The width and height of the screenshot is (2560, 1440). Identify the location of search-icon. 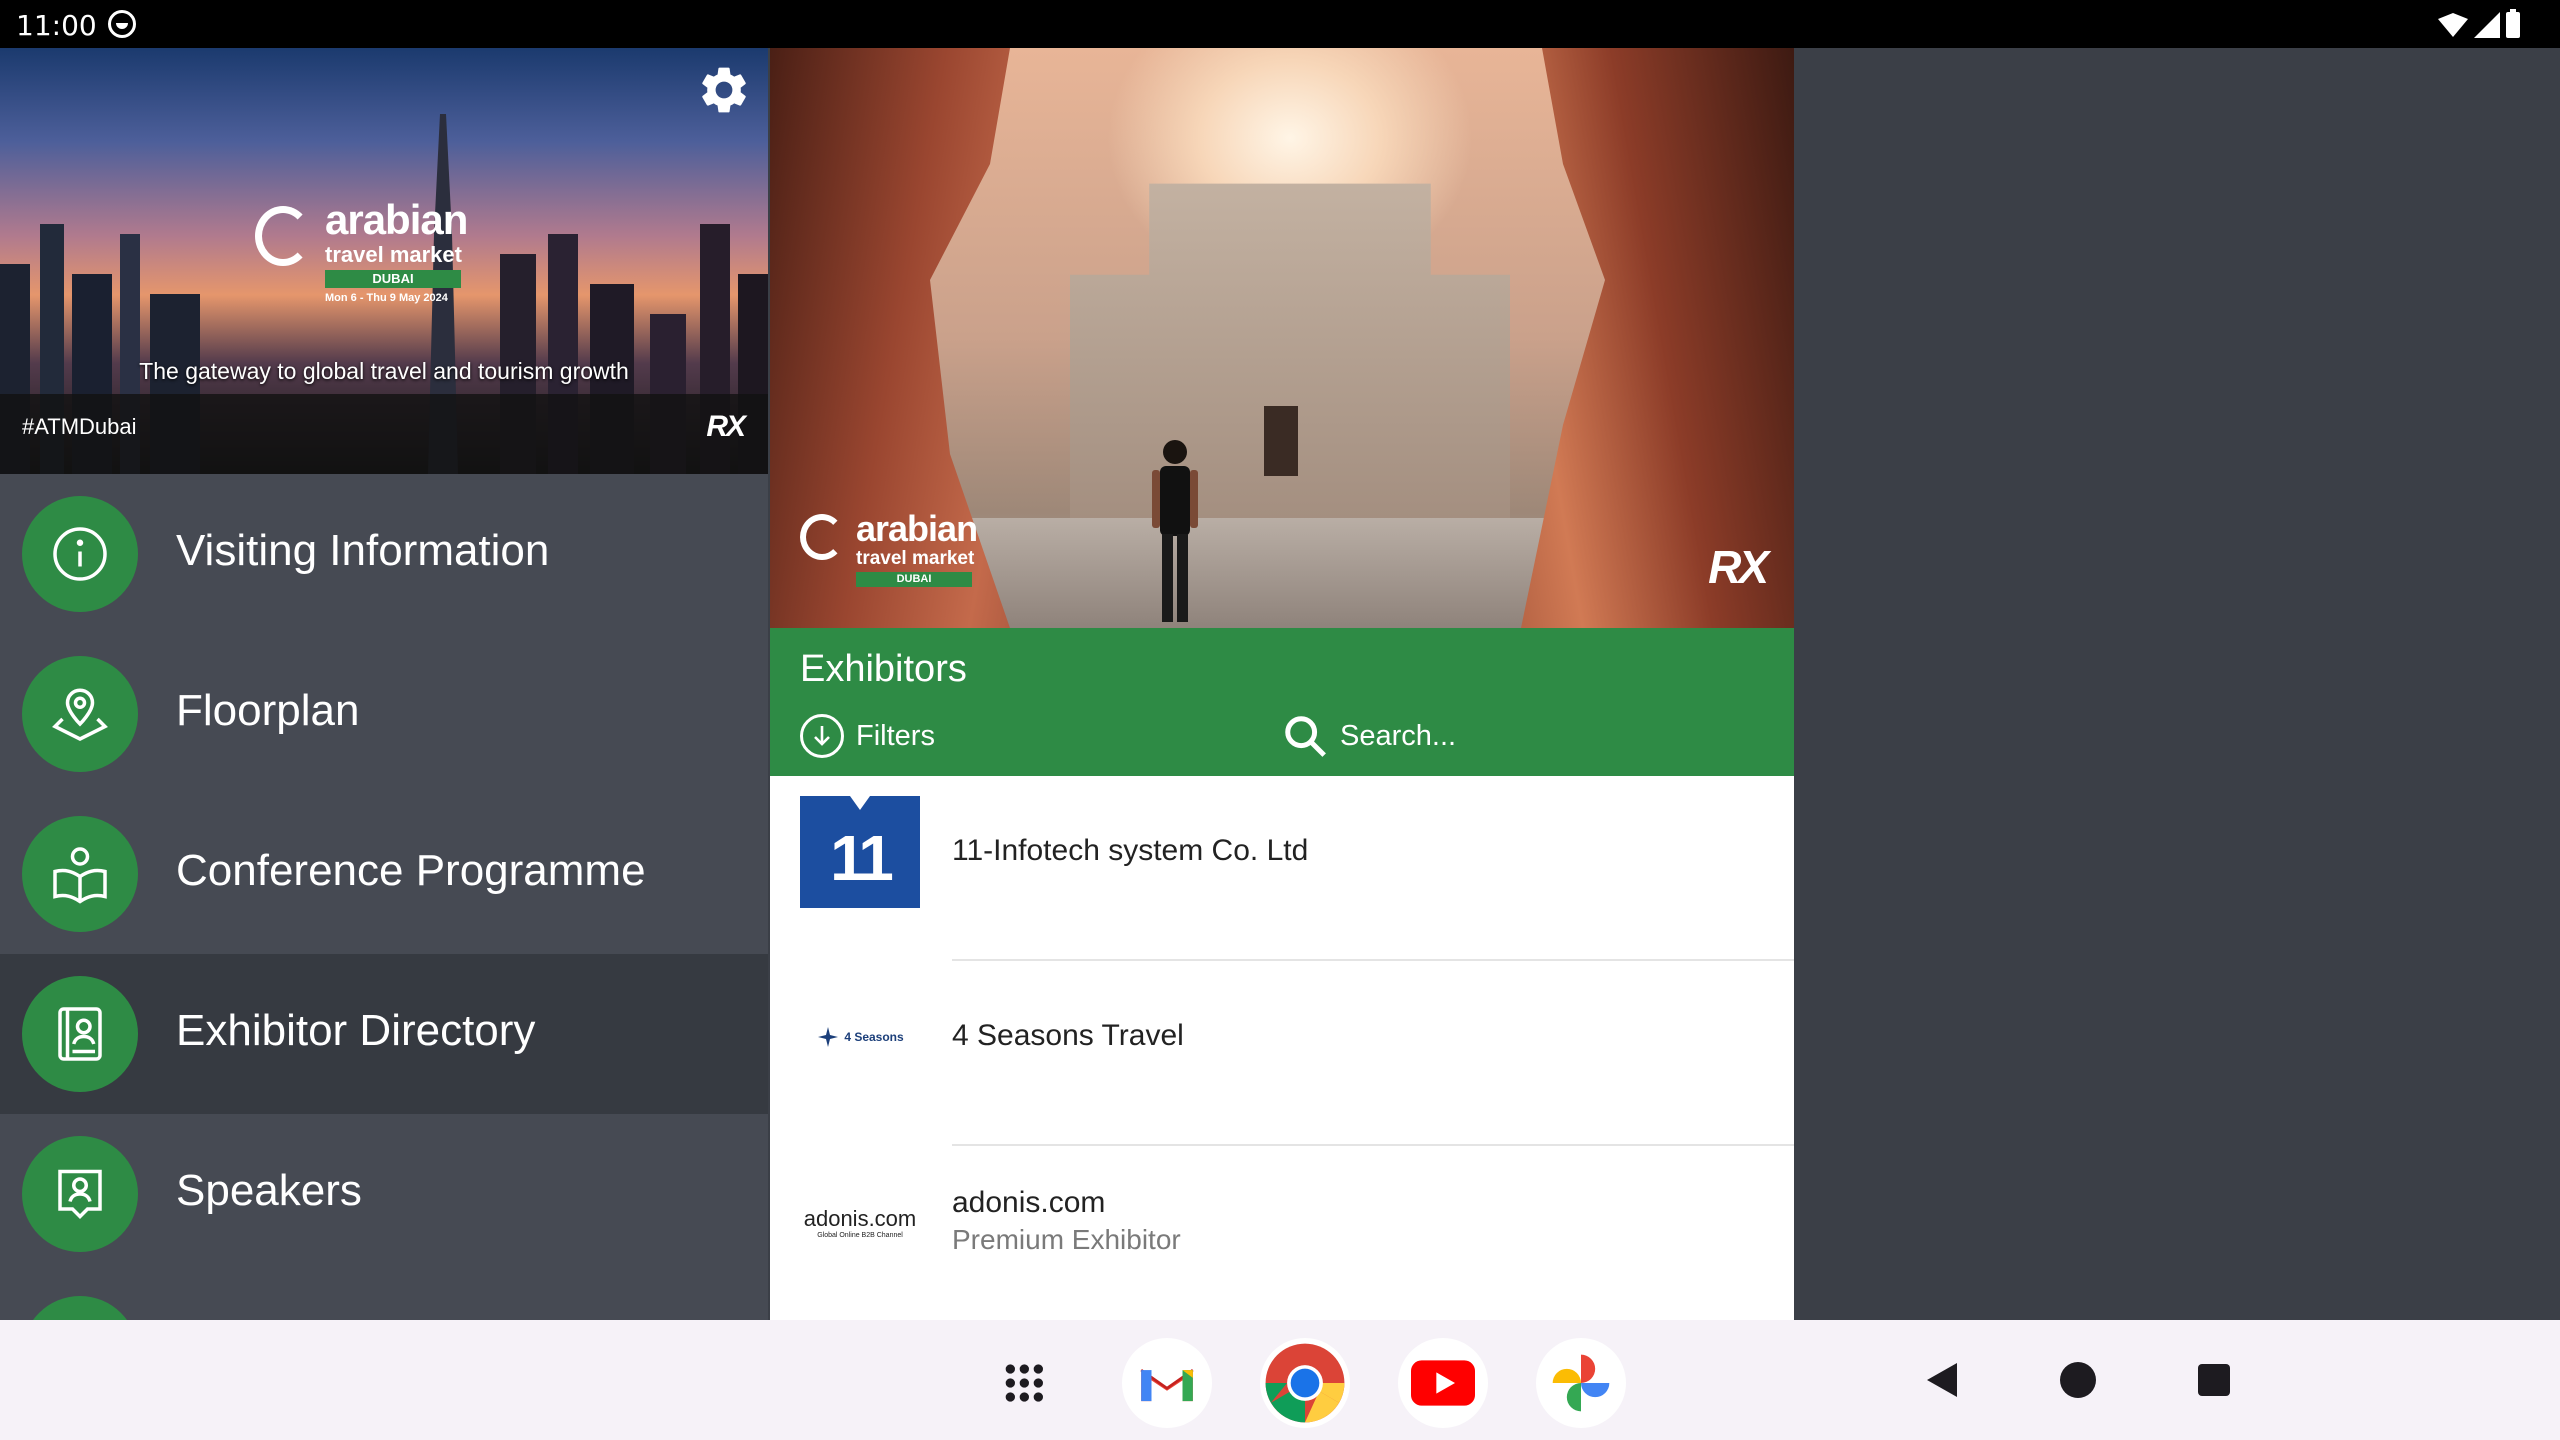
(1305, 736).